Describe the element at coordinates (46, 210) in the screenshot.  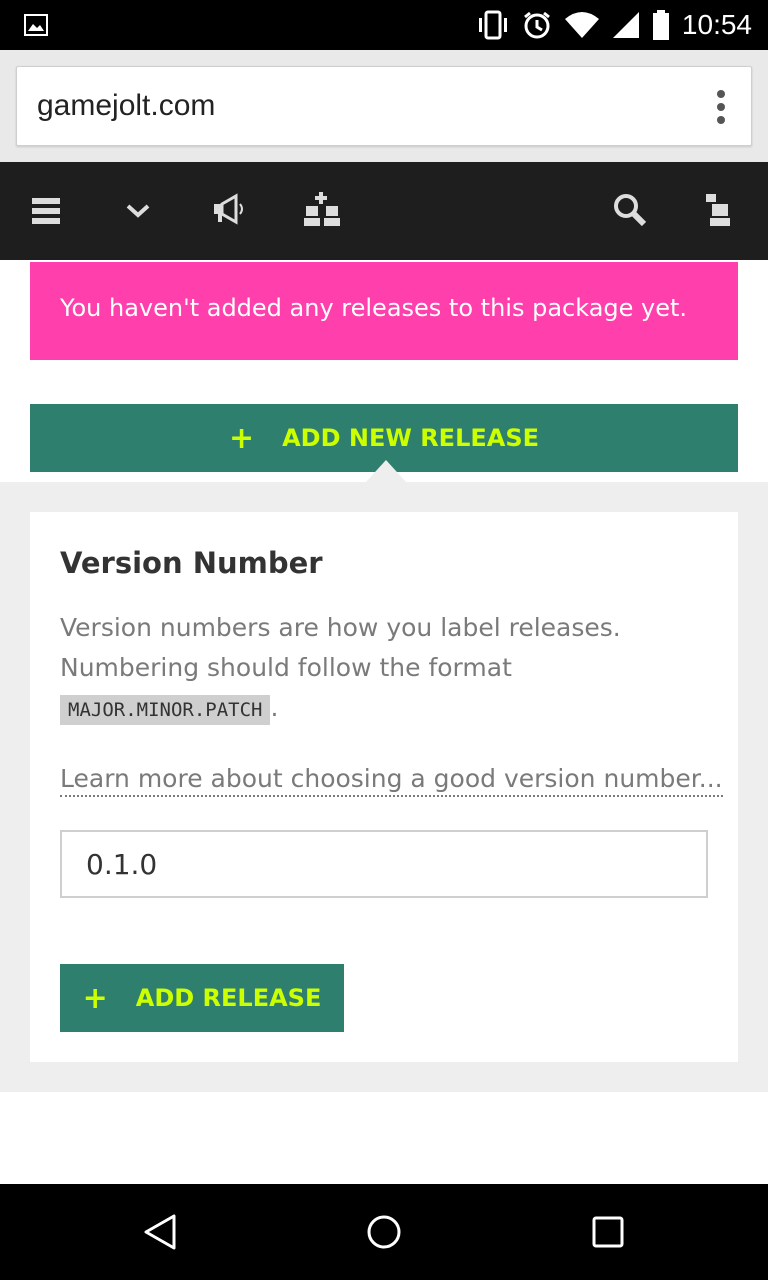
I see `hamburger-menu-icon` at that location.